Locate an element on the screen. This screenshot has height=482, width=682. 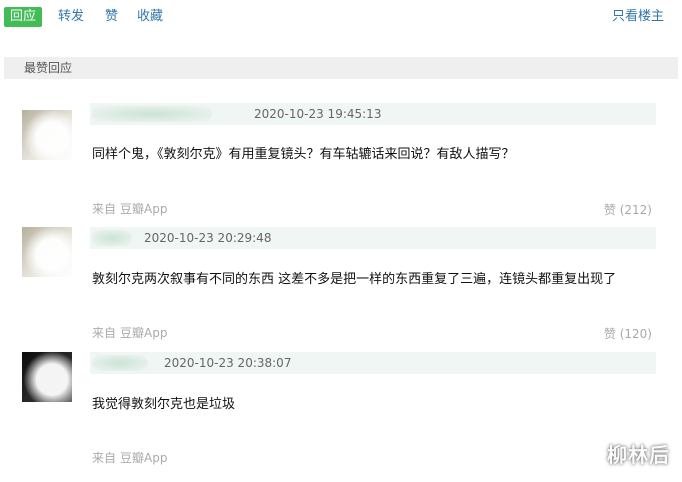
like-link: 赞 is located at coordinates (111, 17).